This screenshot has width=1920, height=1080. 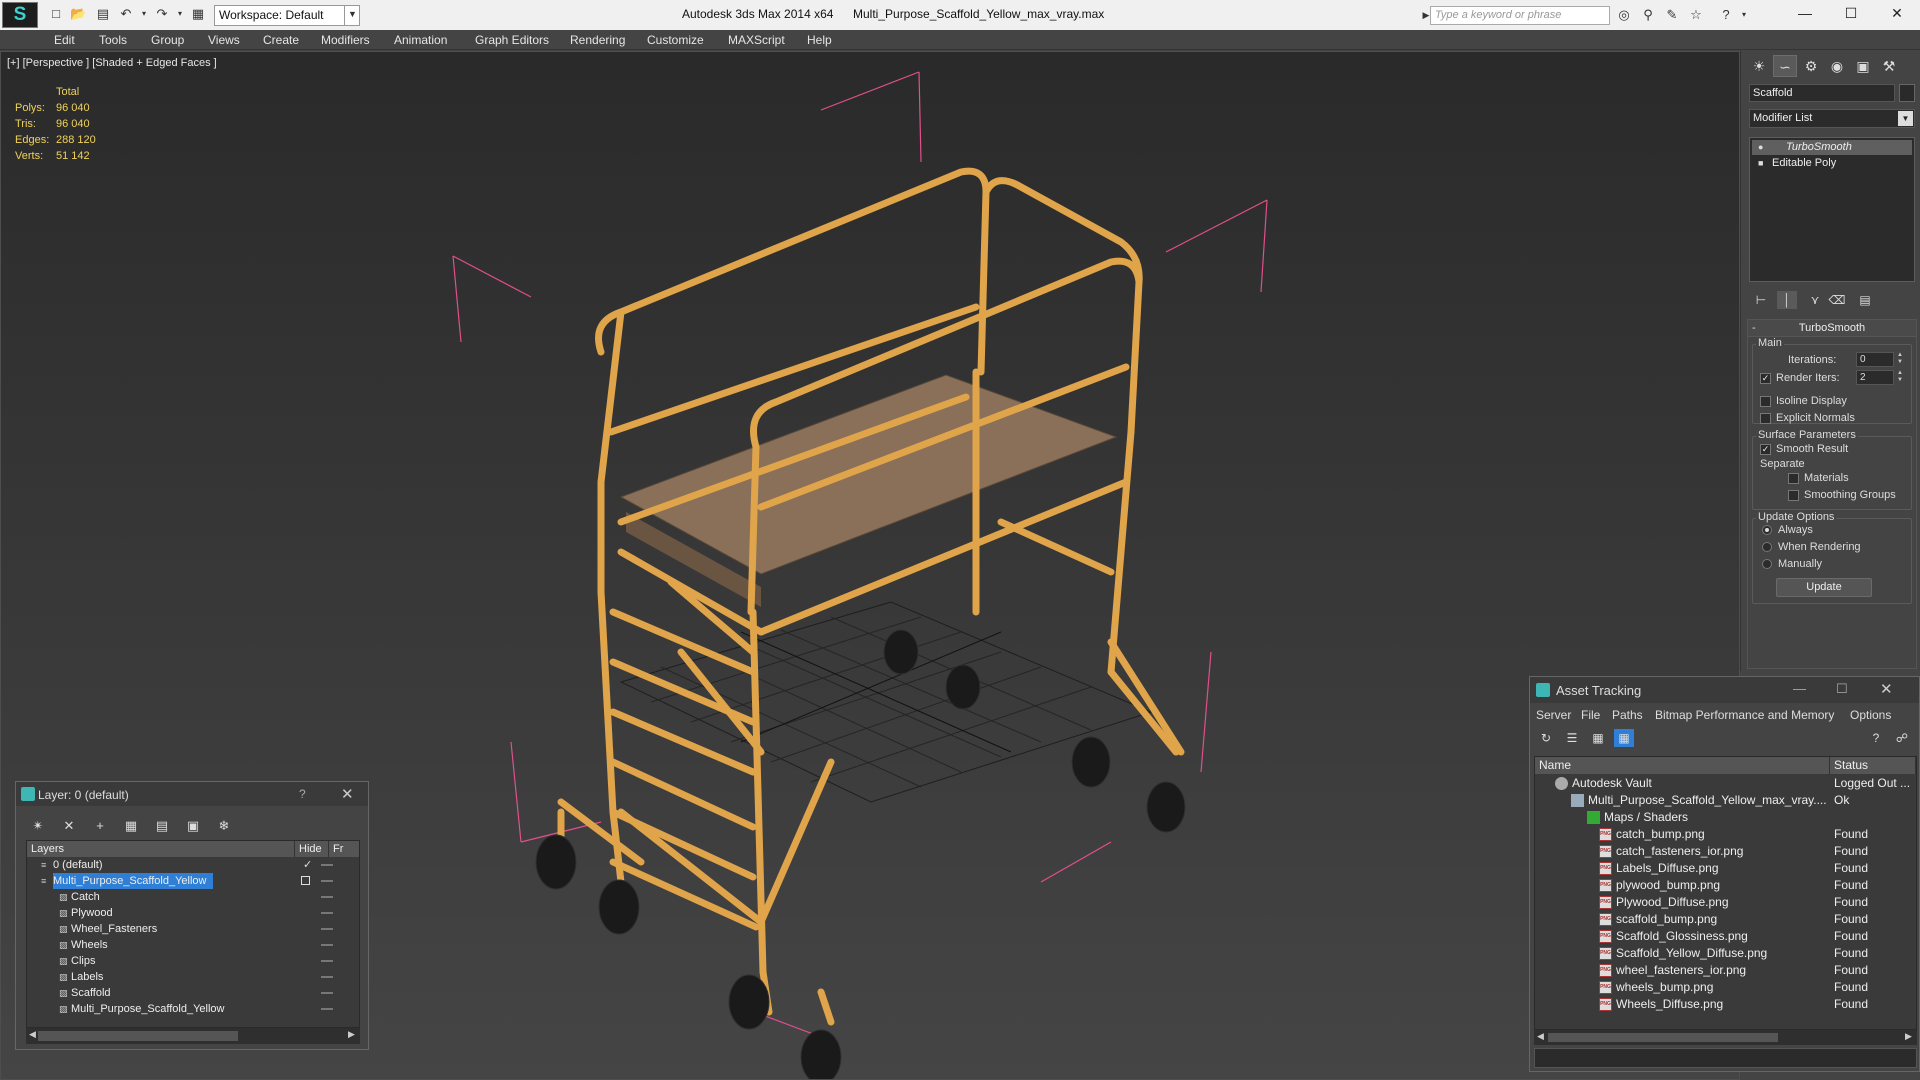 I want to click on new-file-icon: □, so click(x=56, y=14).